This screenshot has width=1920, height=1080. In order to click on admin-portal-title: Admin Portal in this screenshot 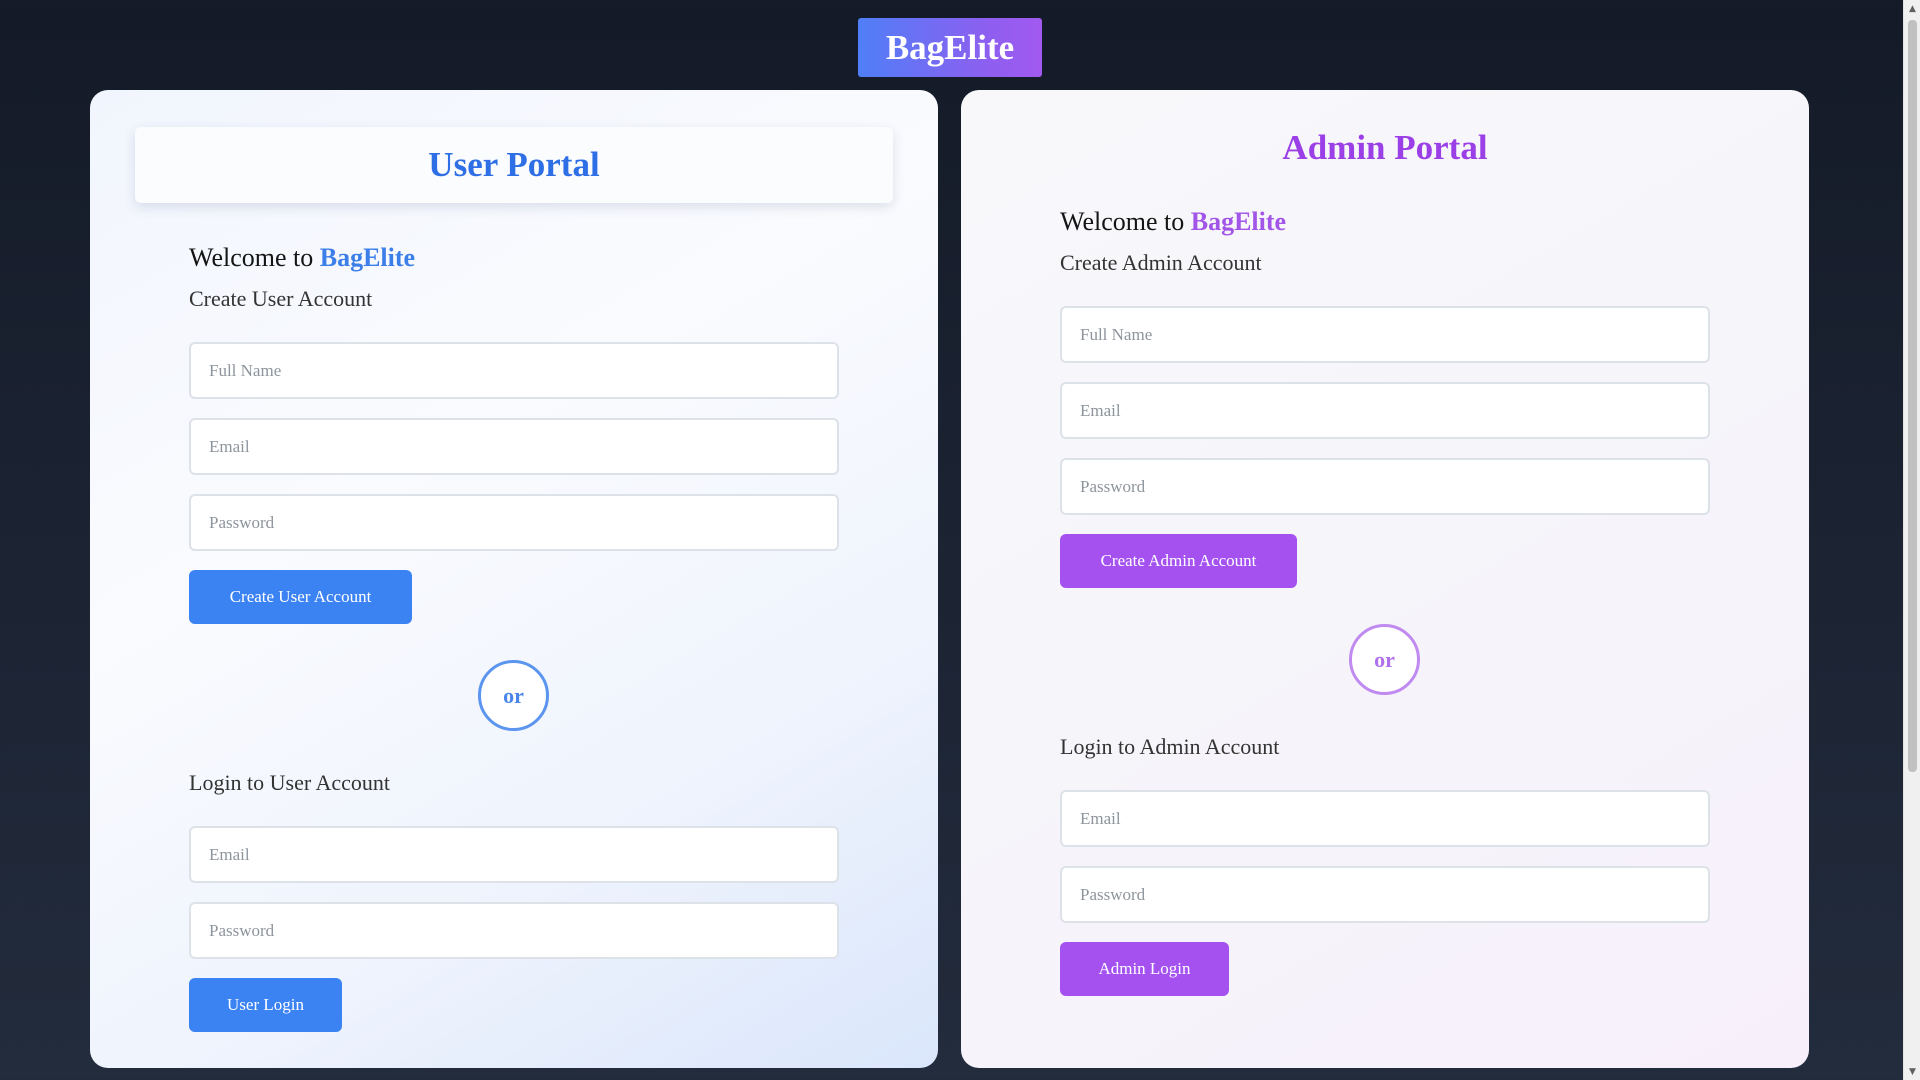, I will do `click(1385, 147)`.